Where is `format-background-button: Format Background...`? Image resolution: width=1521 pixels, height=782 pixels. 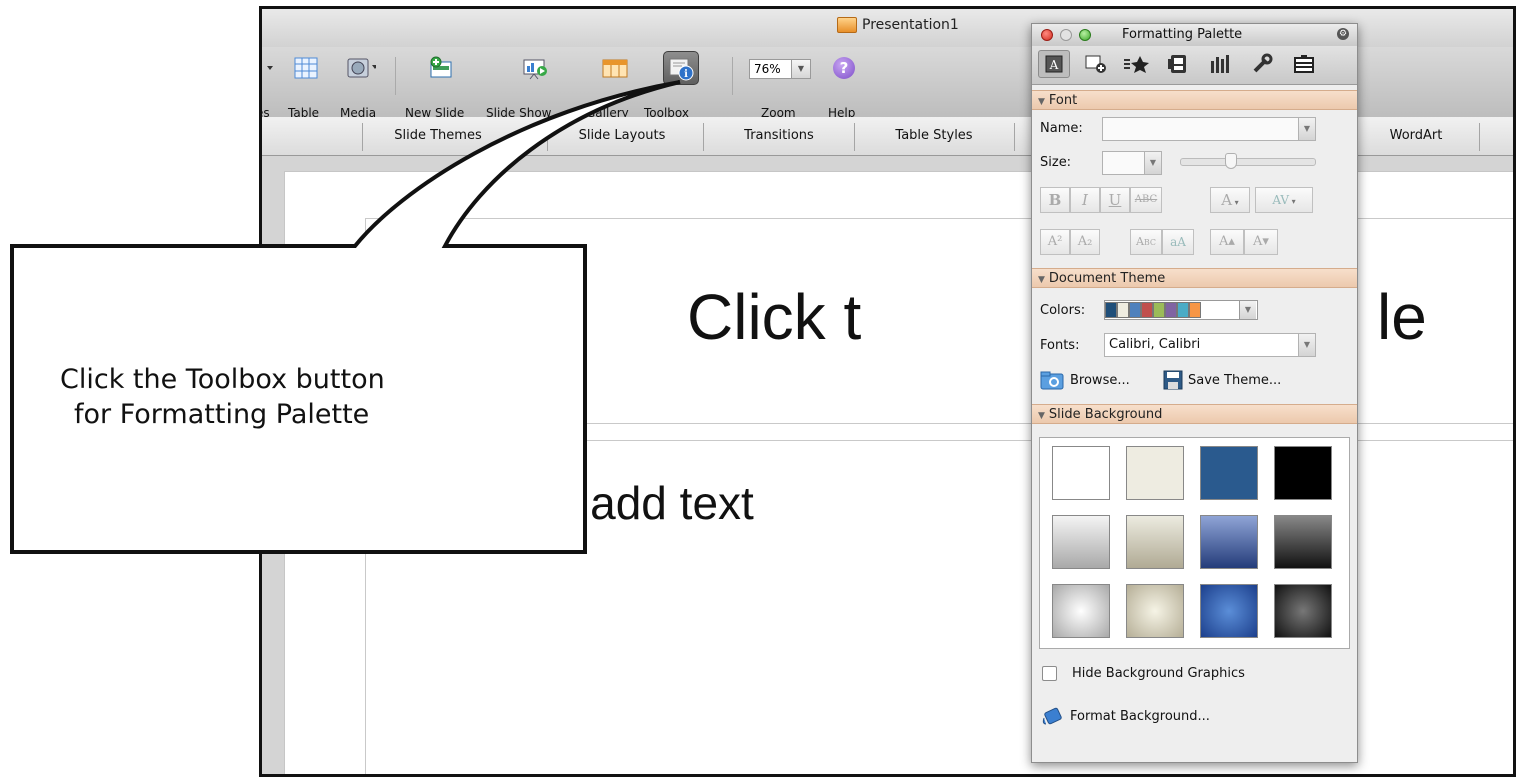
format-background-button: Format Background... is located at coordinates (1125, 716).